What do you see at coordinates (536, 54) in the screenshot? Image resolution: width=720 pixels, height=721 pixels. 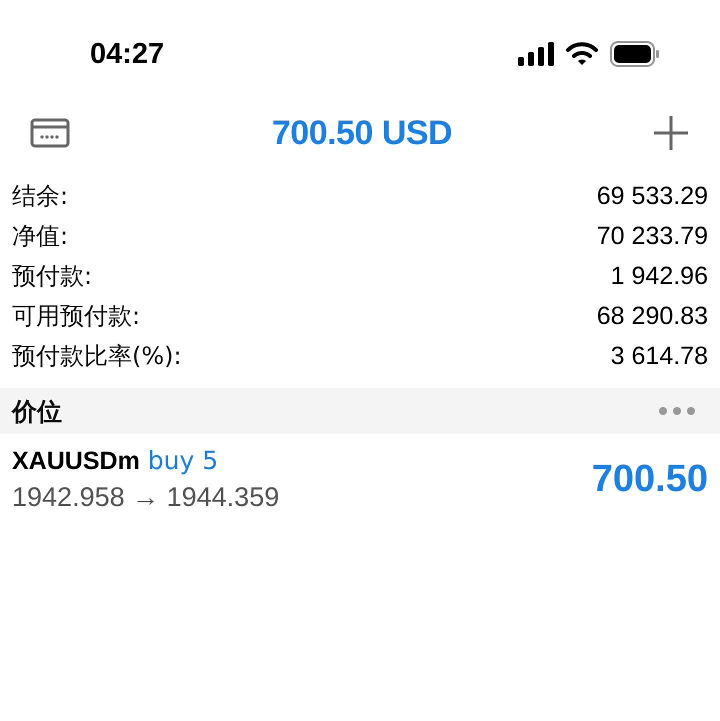 I see `signal-icon` at bounding box center [536, 54].